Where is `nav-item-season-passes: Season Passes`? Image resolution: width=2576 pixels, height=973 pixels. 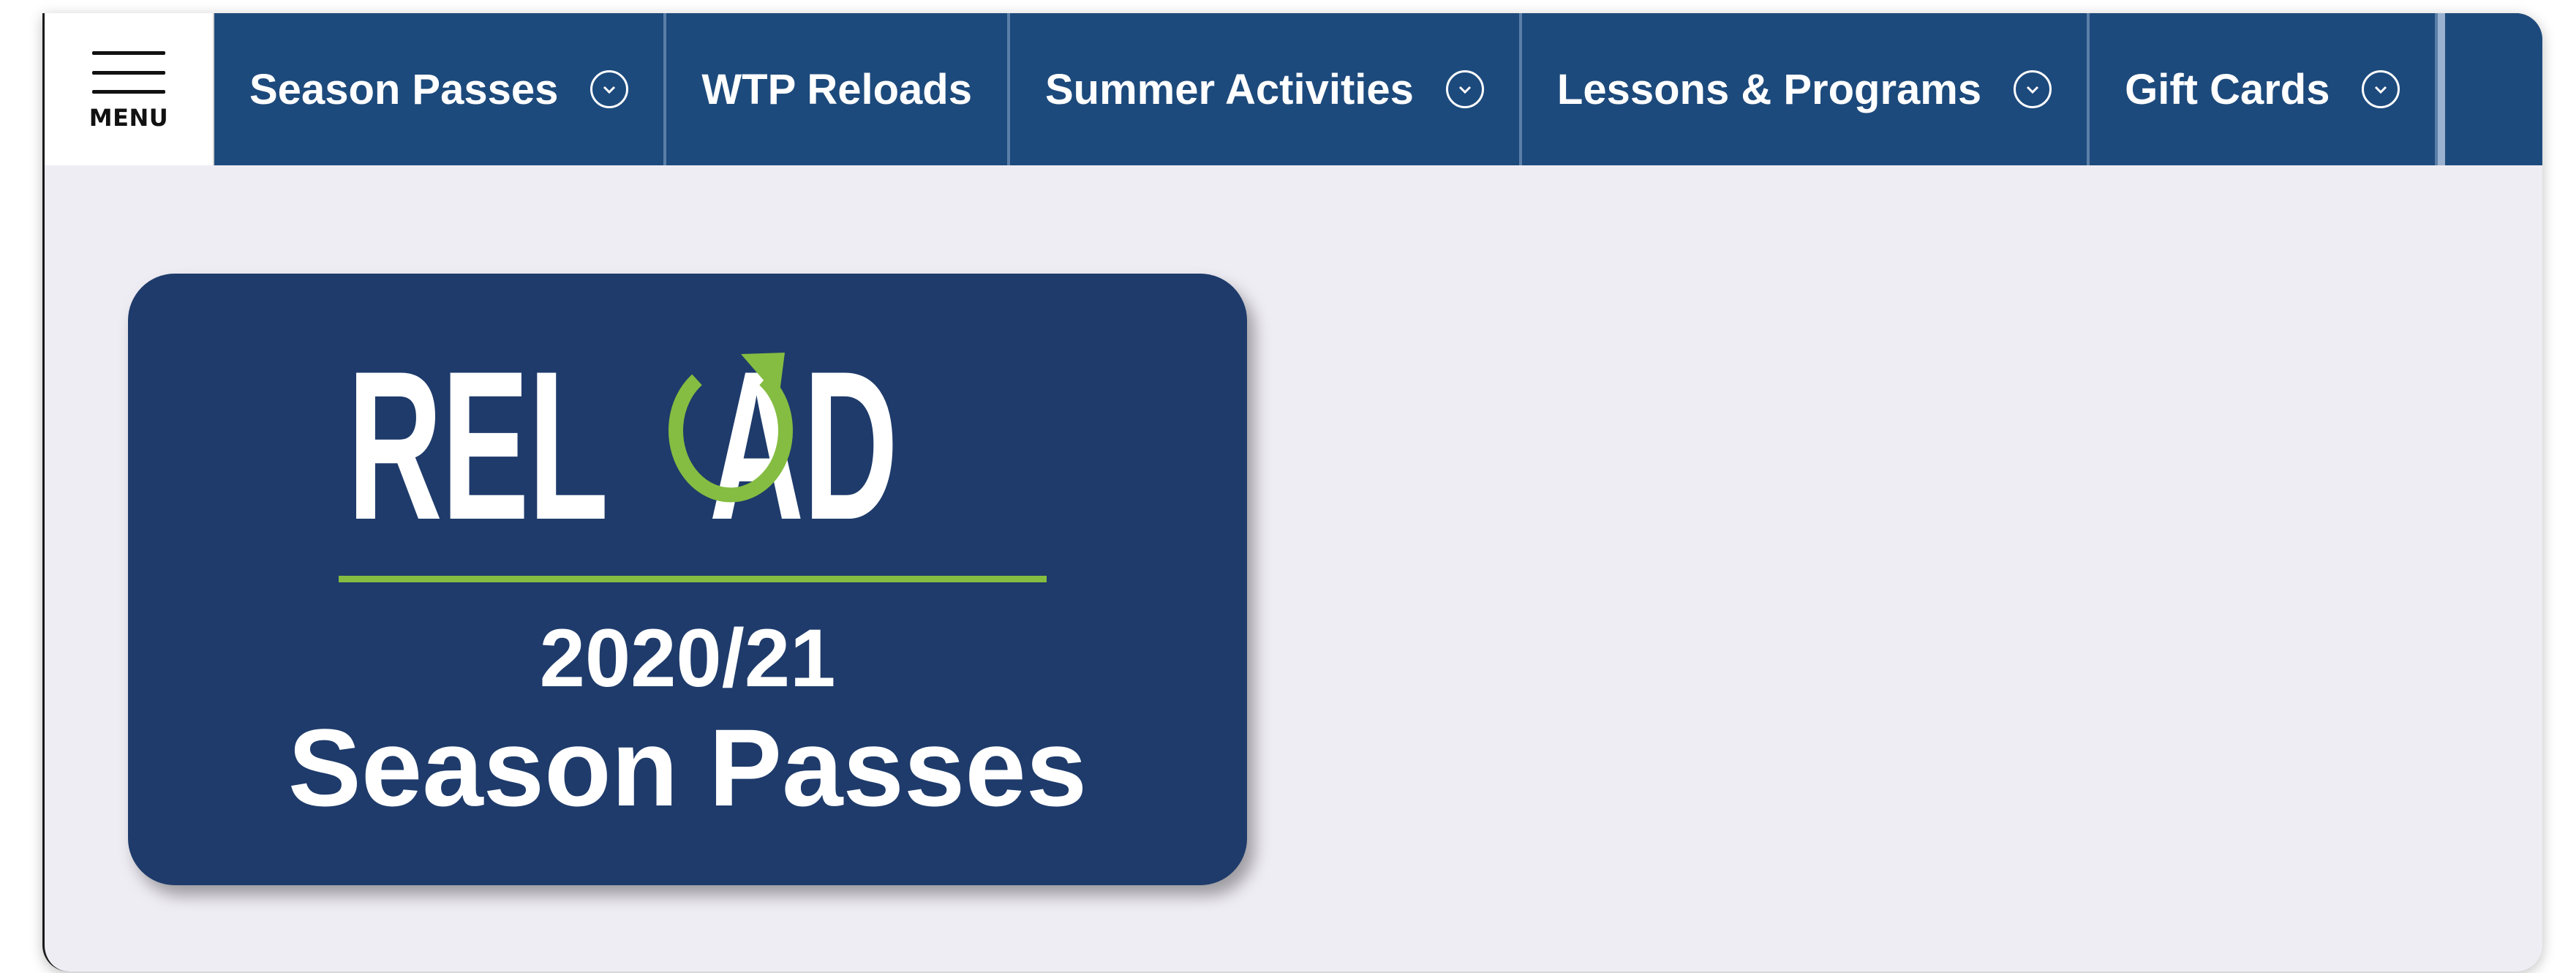 nav-item-season-passes: Season Passes is located at coordinates (440, 89).